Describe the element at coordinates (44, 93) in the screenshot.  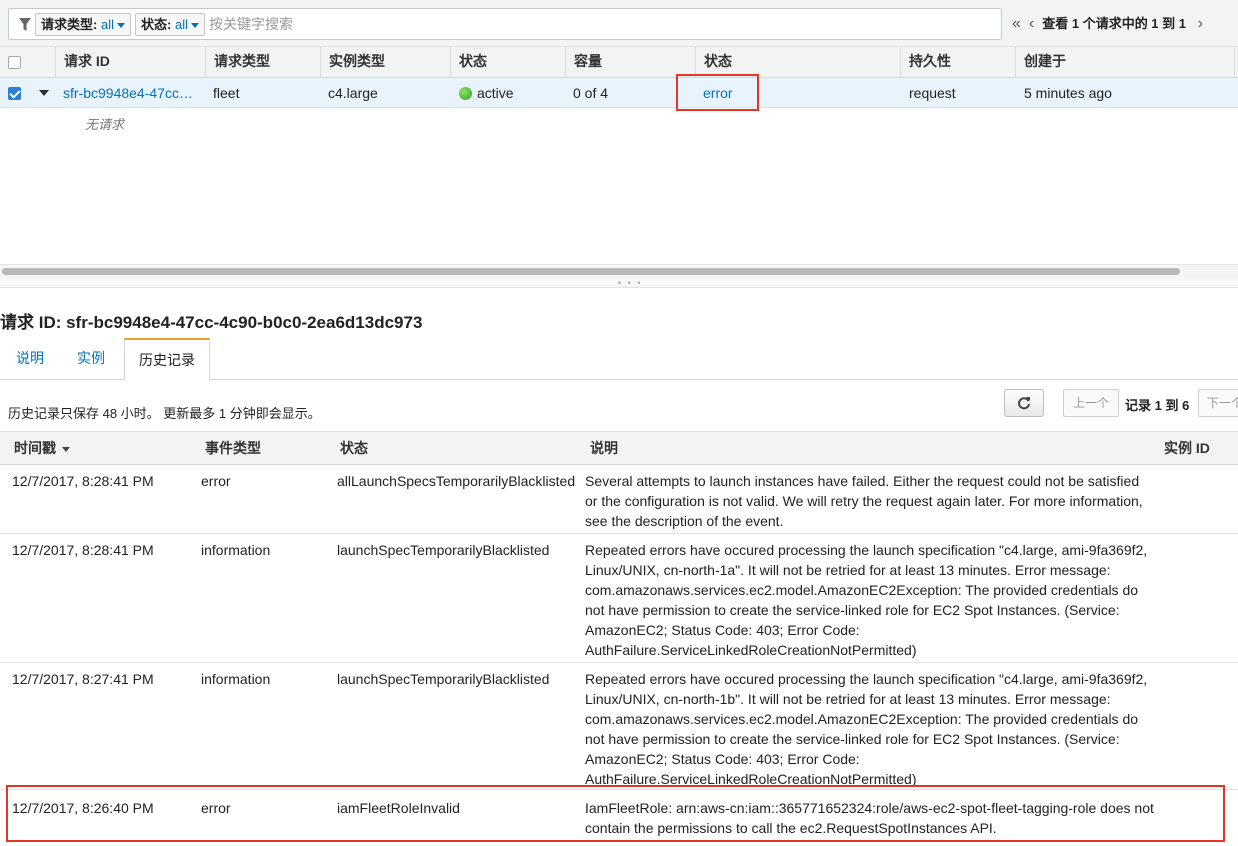
I see `expand-caret-icon` at that location.